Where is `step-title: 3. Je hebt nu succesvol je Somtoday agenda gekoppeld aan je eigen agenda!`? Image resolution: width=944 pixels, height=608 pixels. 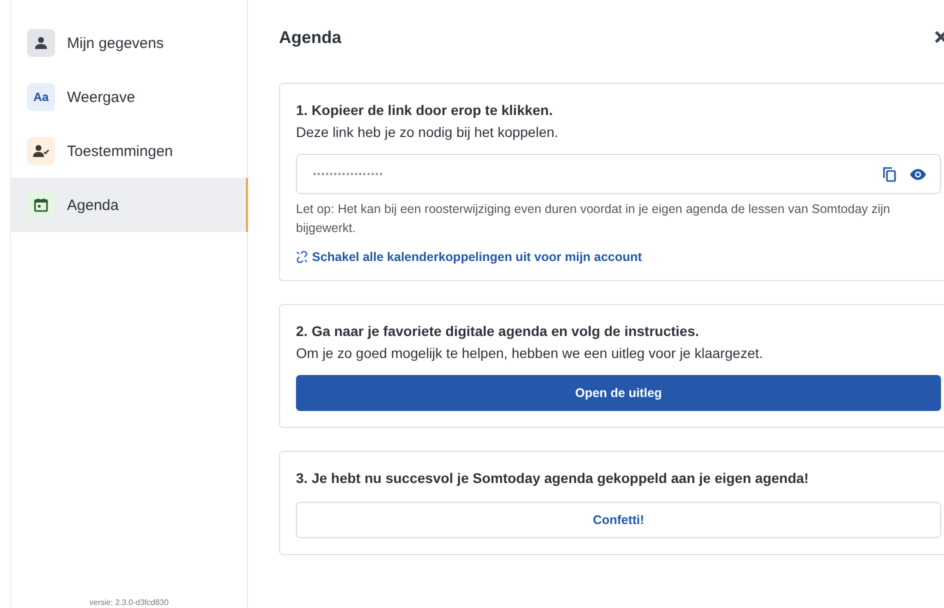 step-title: 3. Je hebt nu succesvol je Somtoday agenda gekoppeld aan je eigen agenda! is located at coordinates (553, 478).